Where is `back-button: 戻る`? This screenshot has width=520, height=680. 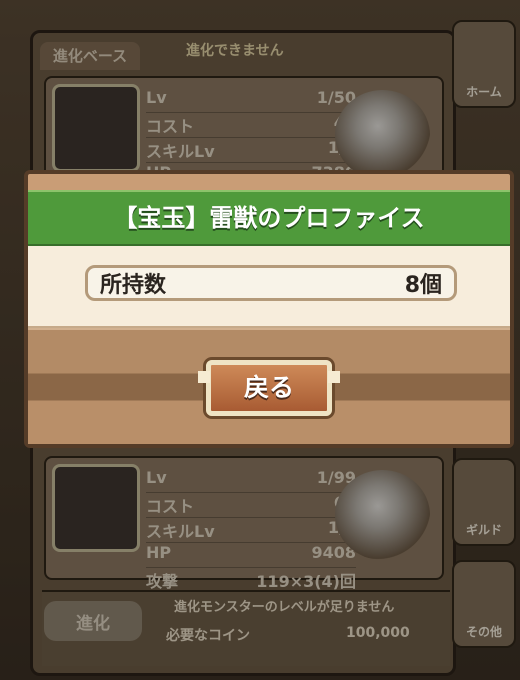 back-button: 戻る is located at coordinates (269, 388).